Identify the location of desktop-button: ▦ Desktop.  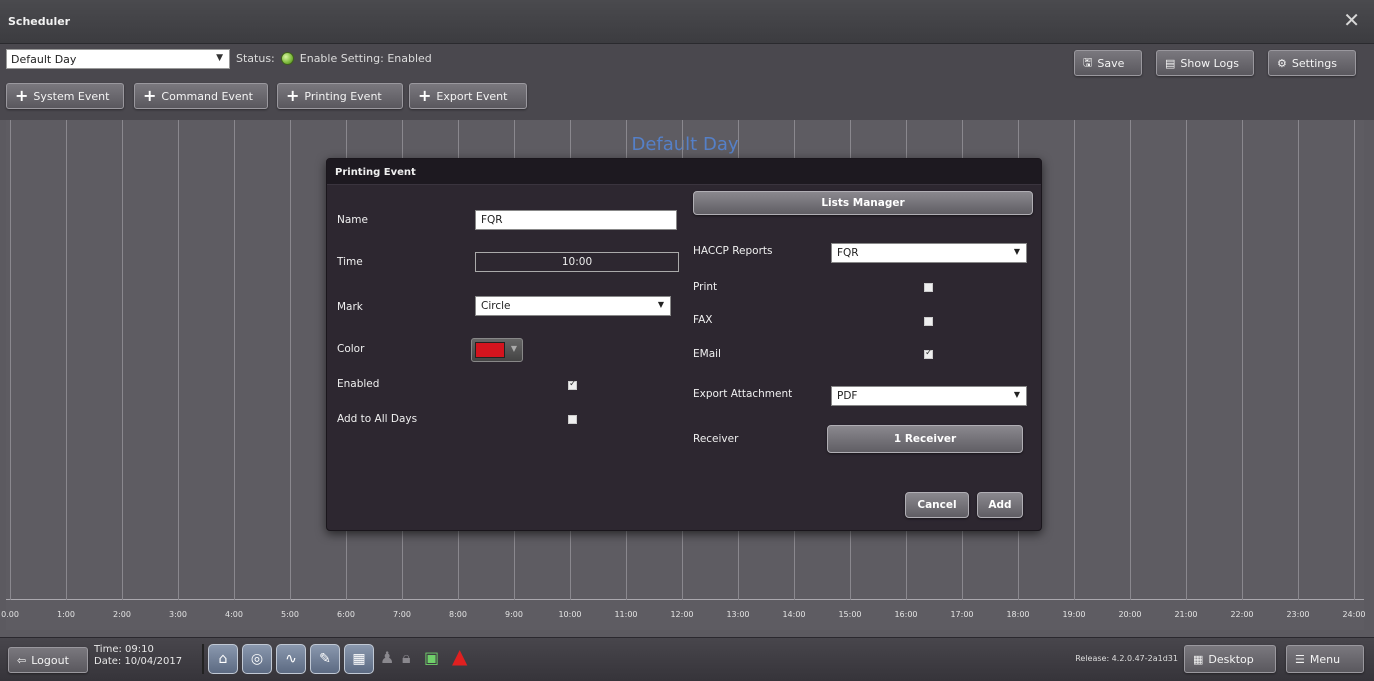
(1230, 659).